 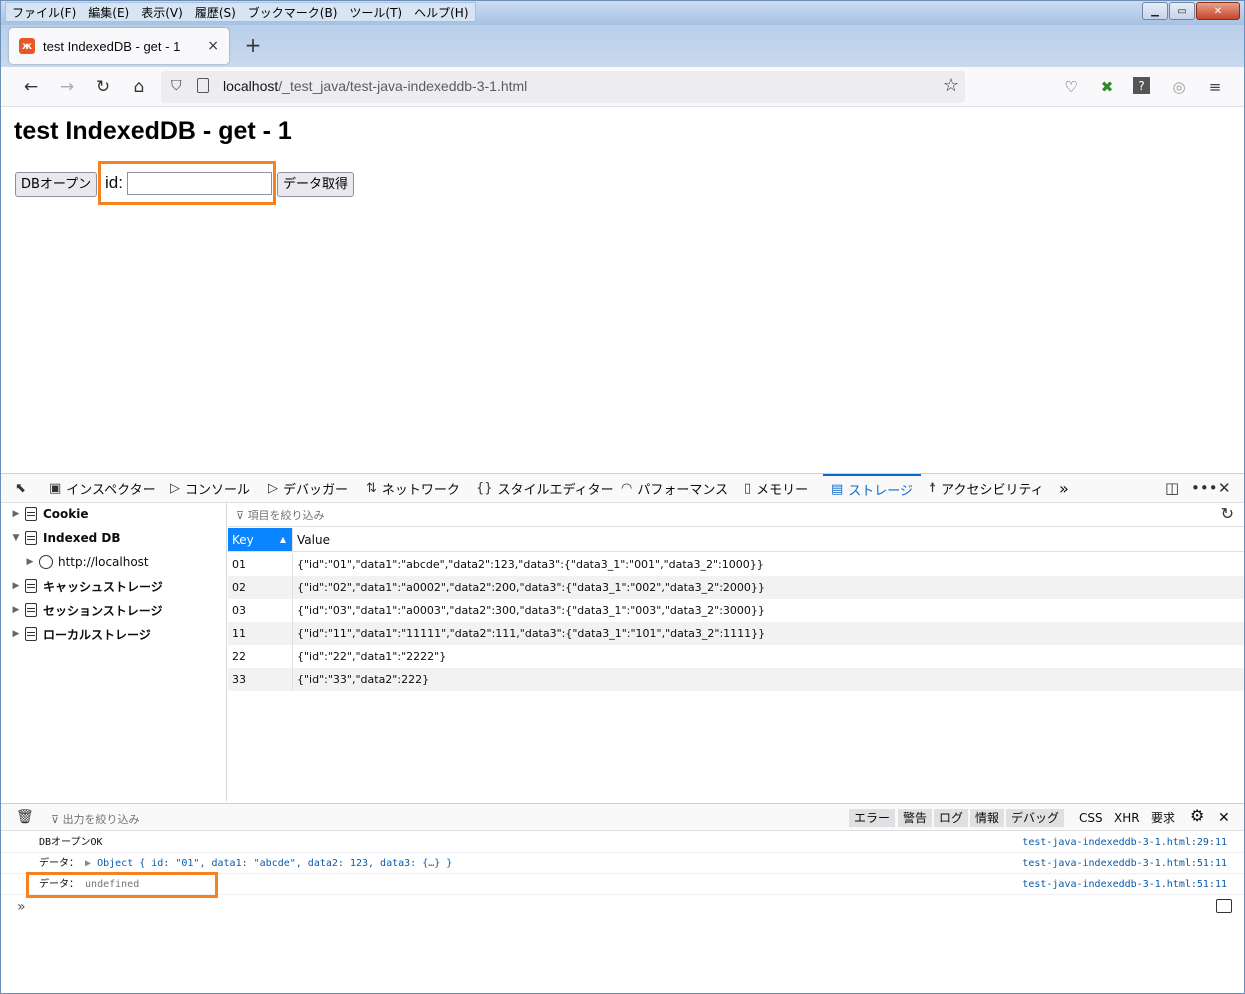 I want to click on menu-view: 表示(V), so click(x=162, y=12).